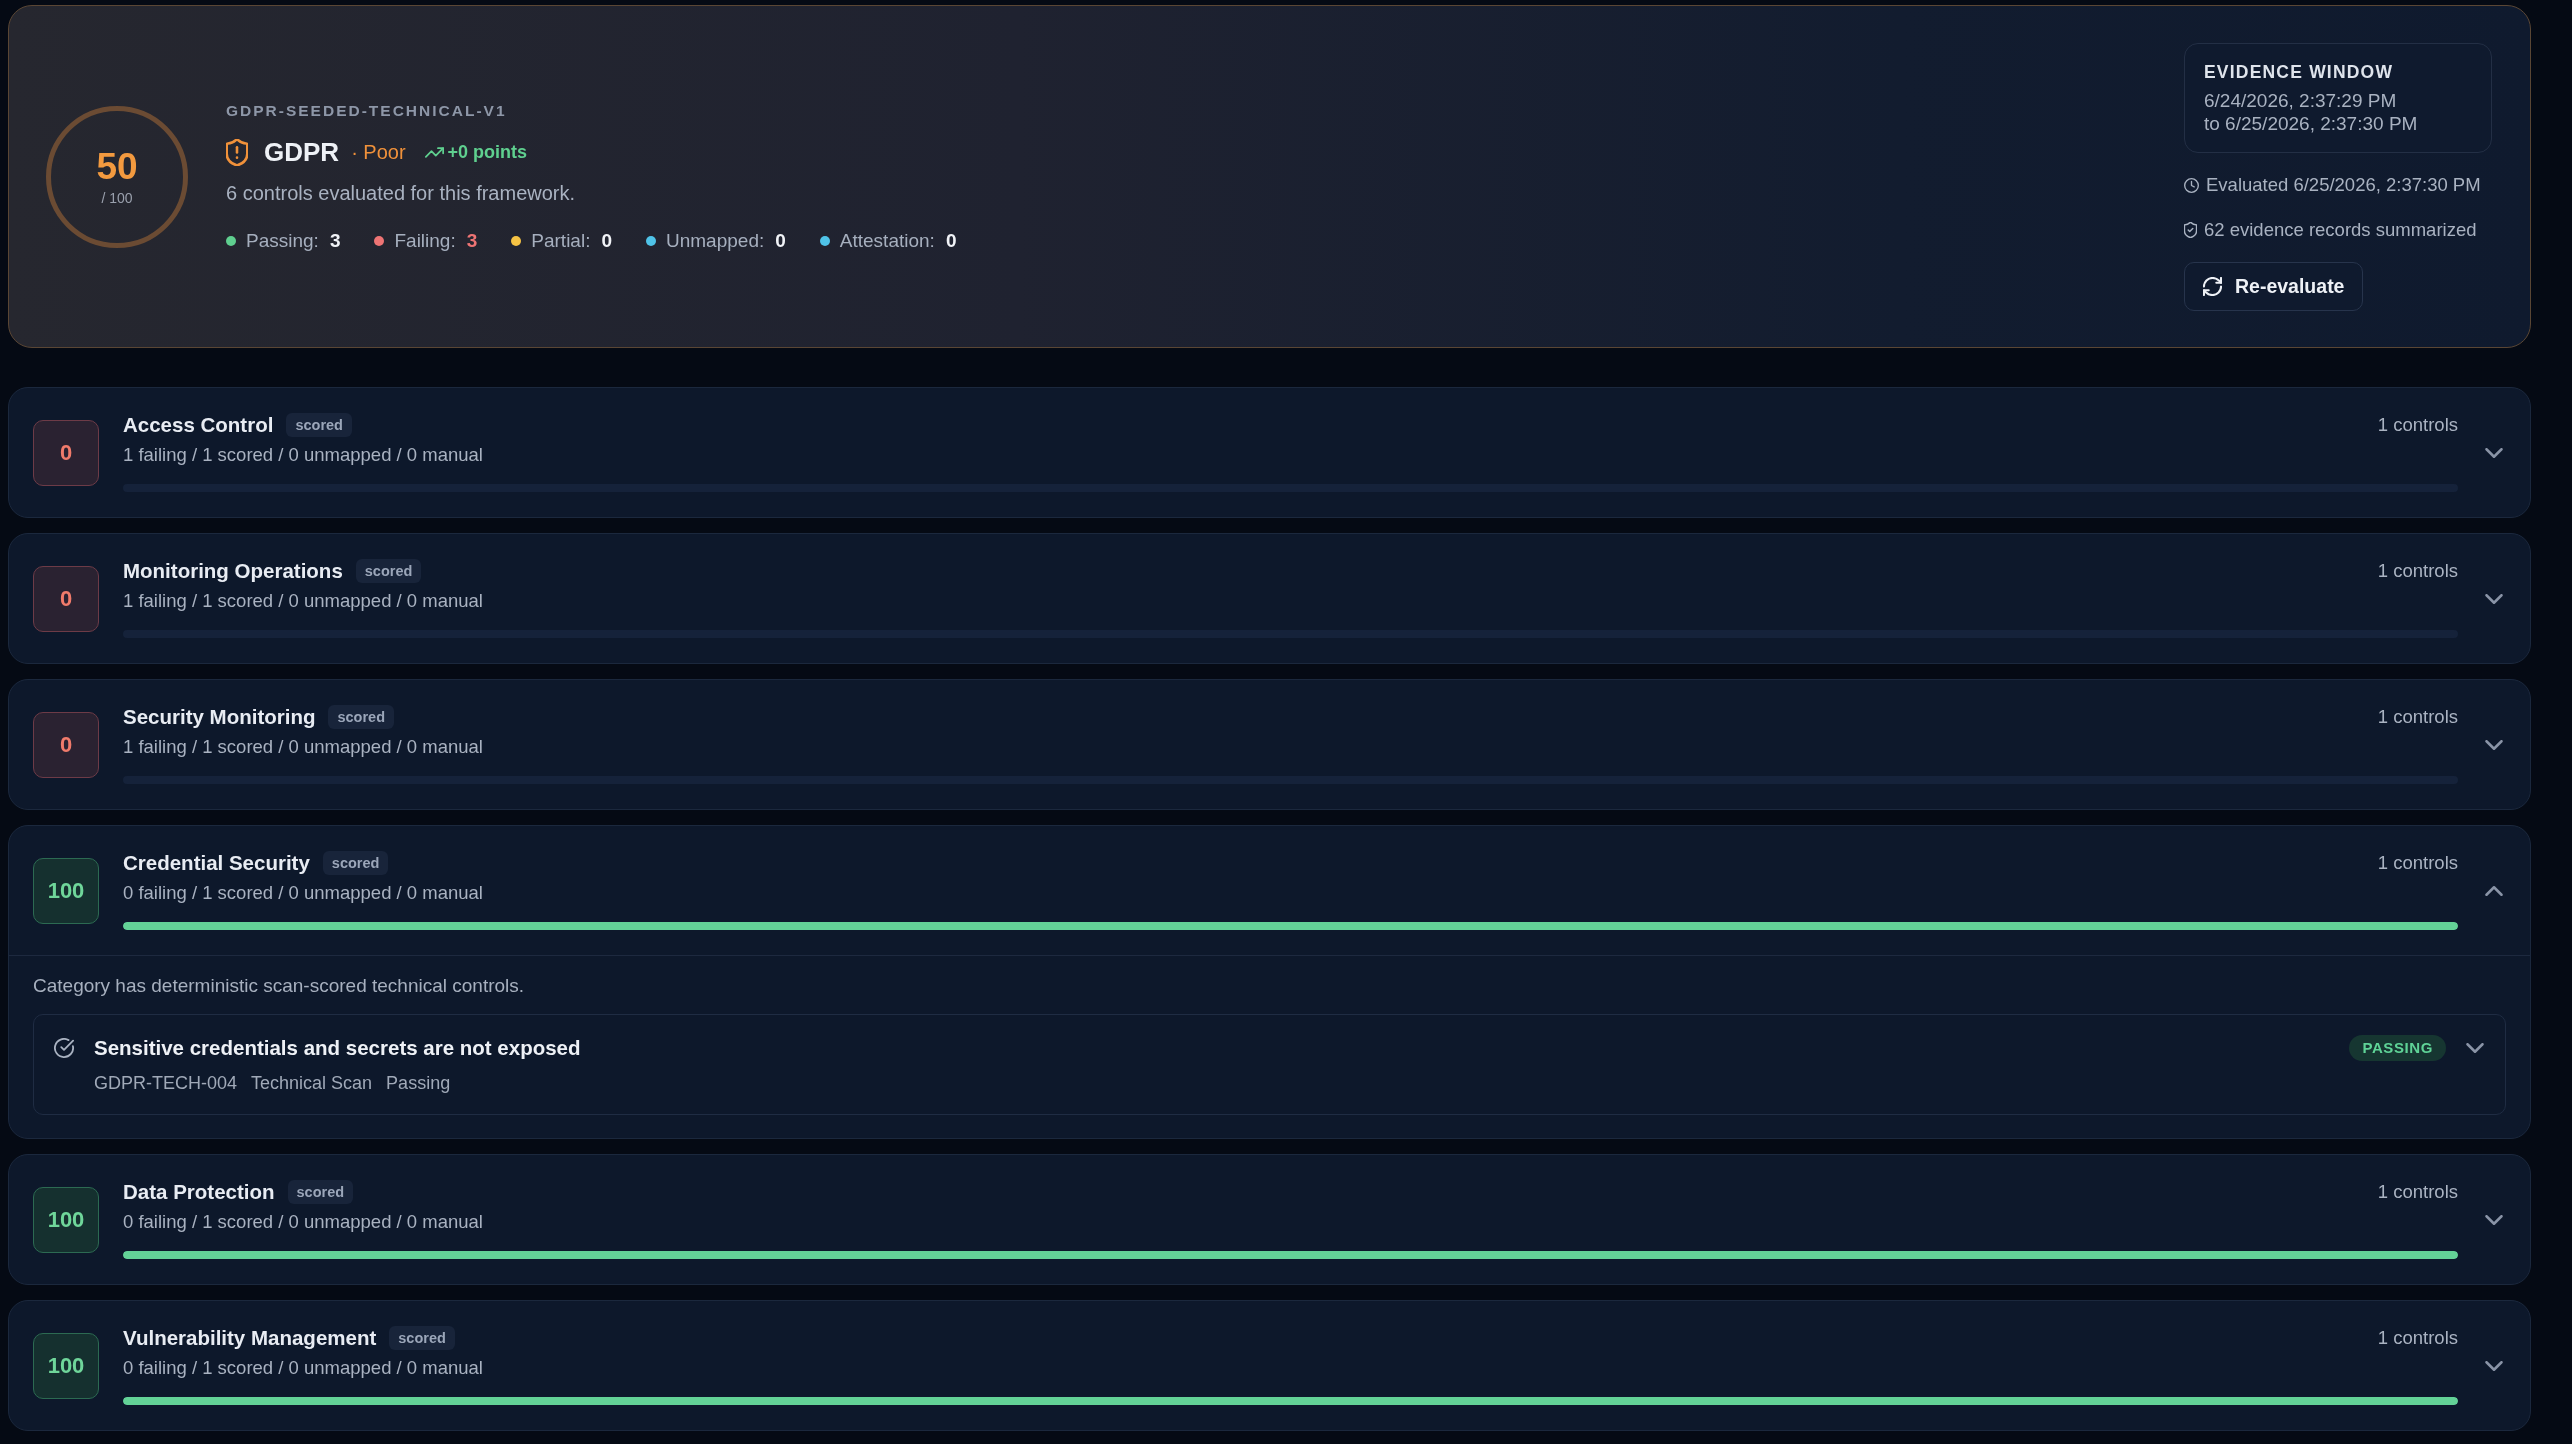  What do you see at coordinates (2494, 890) in the screenshot?
I see `chevron-up-icon` at bounding box center [2494, 890].